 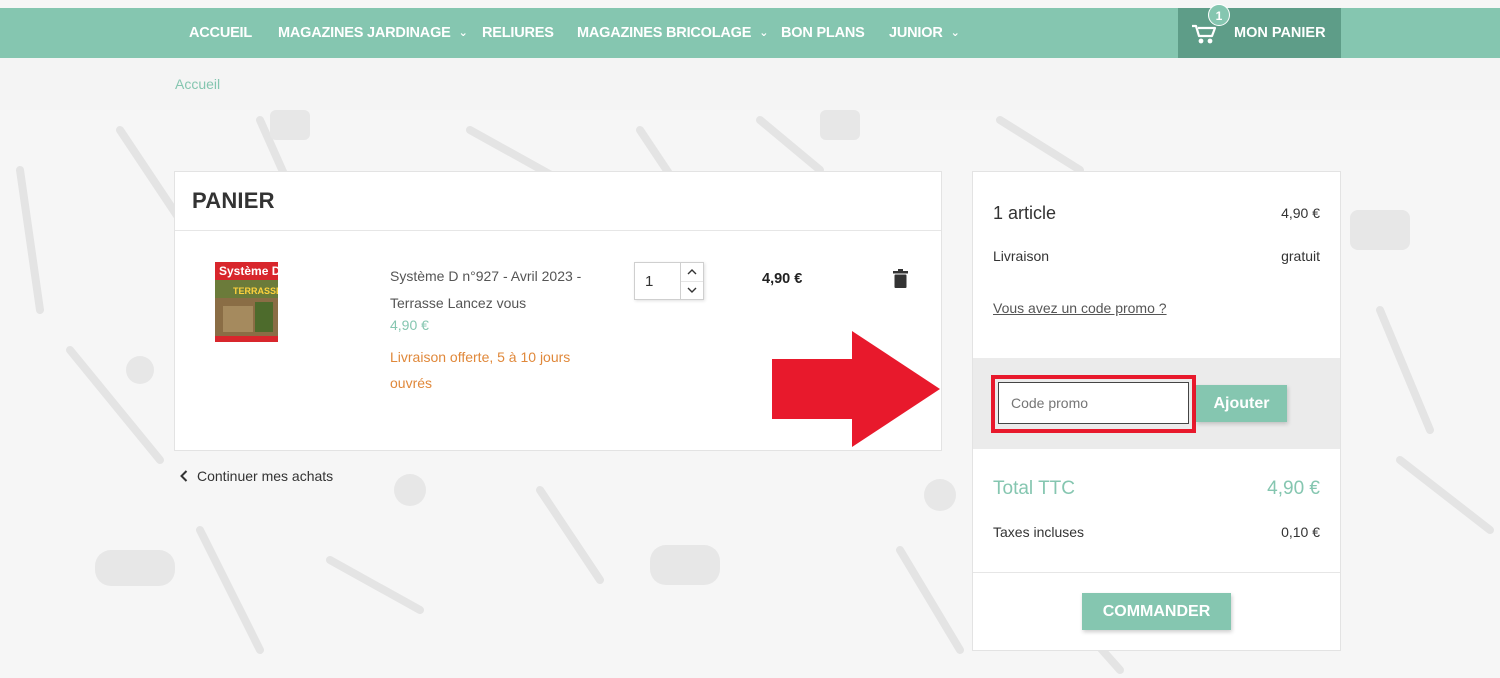 What do you see at coordinates (857, 391) in the screenshot?
I see `annotation-arrow-icon` at bounding box center [857, 391].